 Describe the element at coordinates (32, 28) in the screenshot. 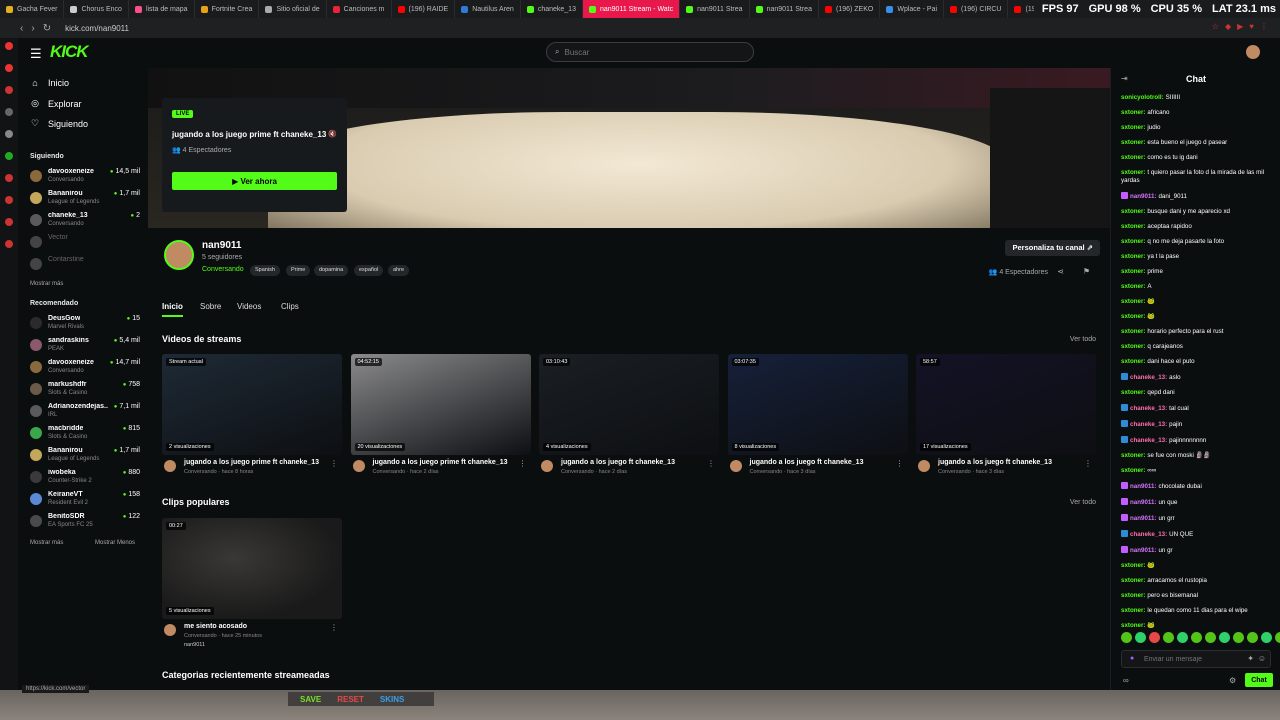

I see `forward-icon: ›` at that location.